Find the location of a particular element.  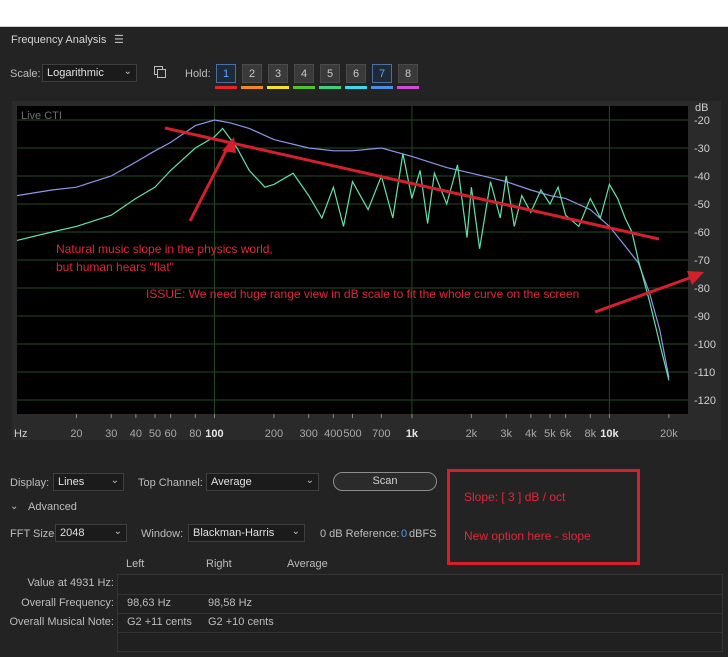

display-label: Display: is located at coordinates (30, 483).